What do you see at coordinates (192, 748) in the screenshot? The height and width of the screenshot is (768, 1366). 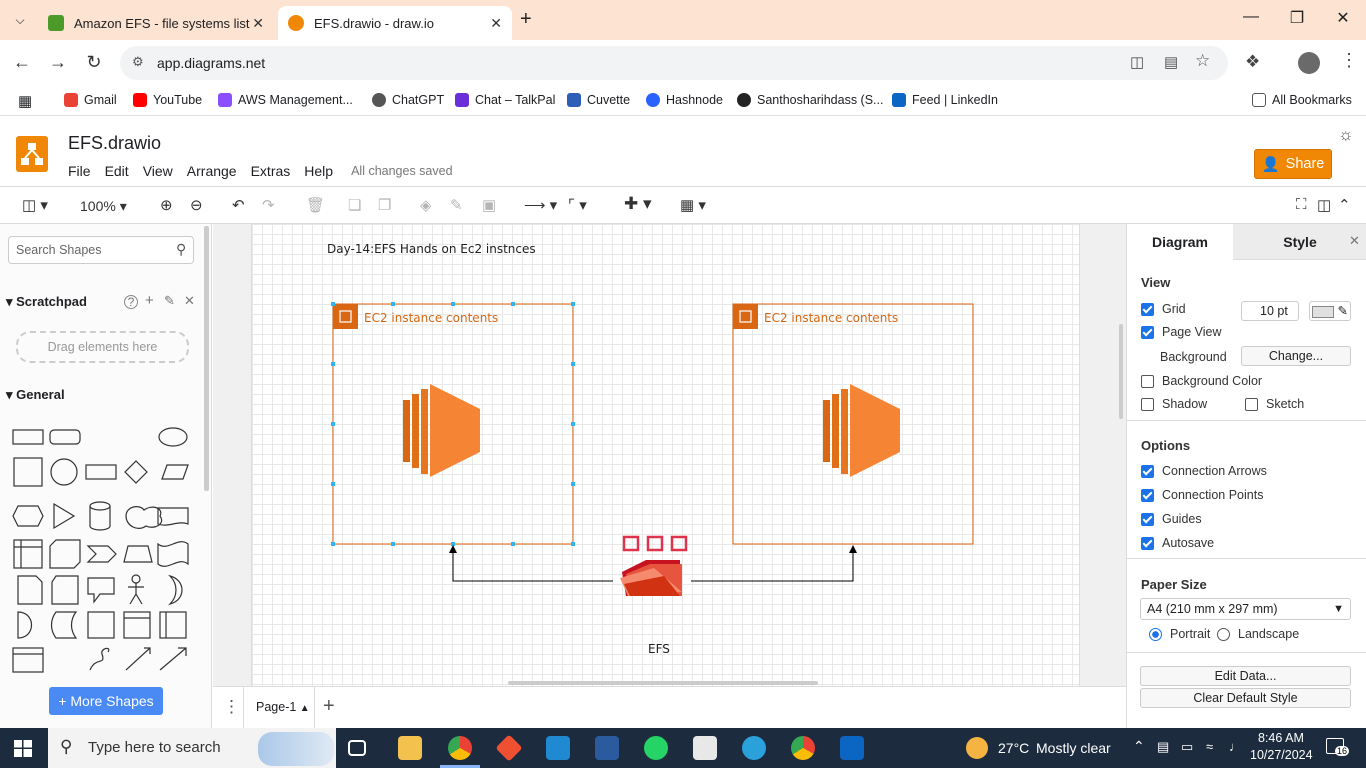 I see `taskbar-search-input: ⚲ Type here to search` at bounding box center [192, 748].